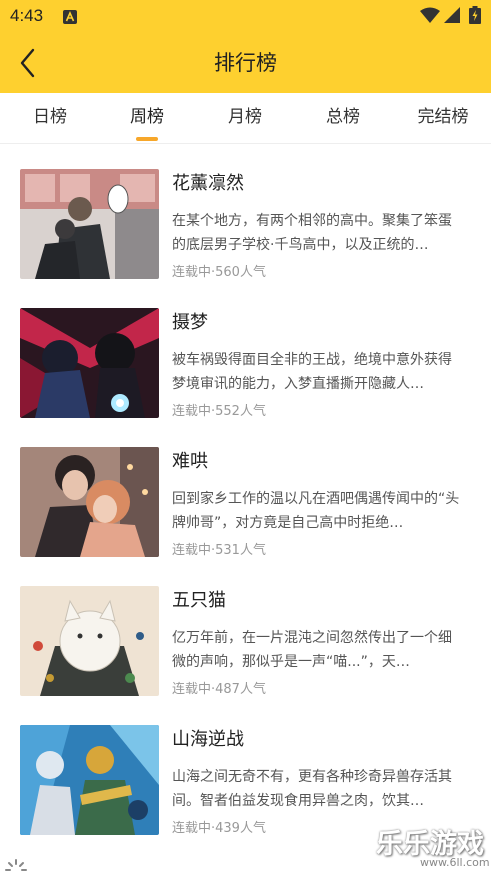  I want to click on tab-completed: 完结榜, so click(443, 118).